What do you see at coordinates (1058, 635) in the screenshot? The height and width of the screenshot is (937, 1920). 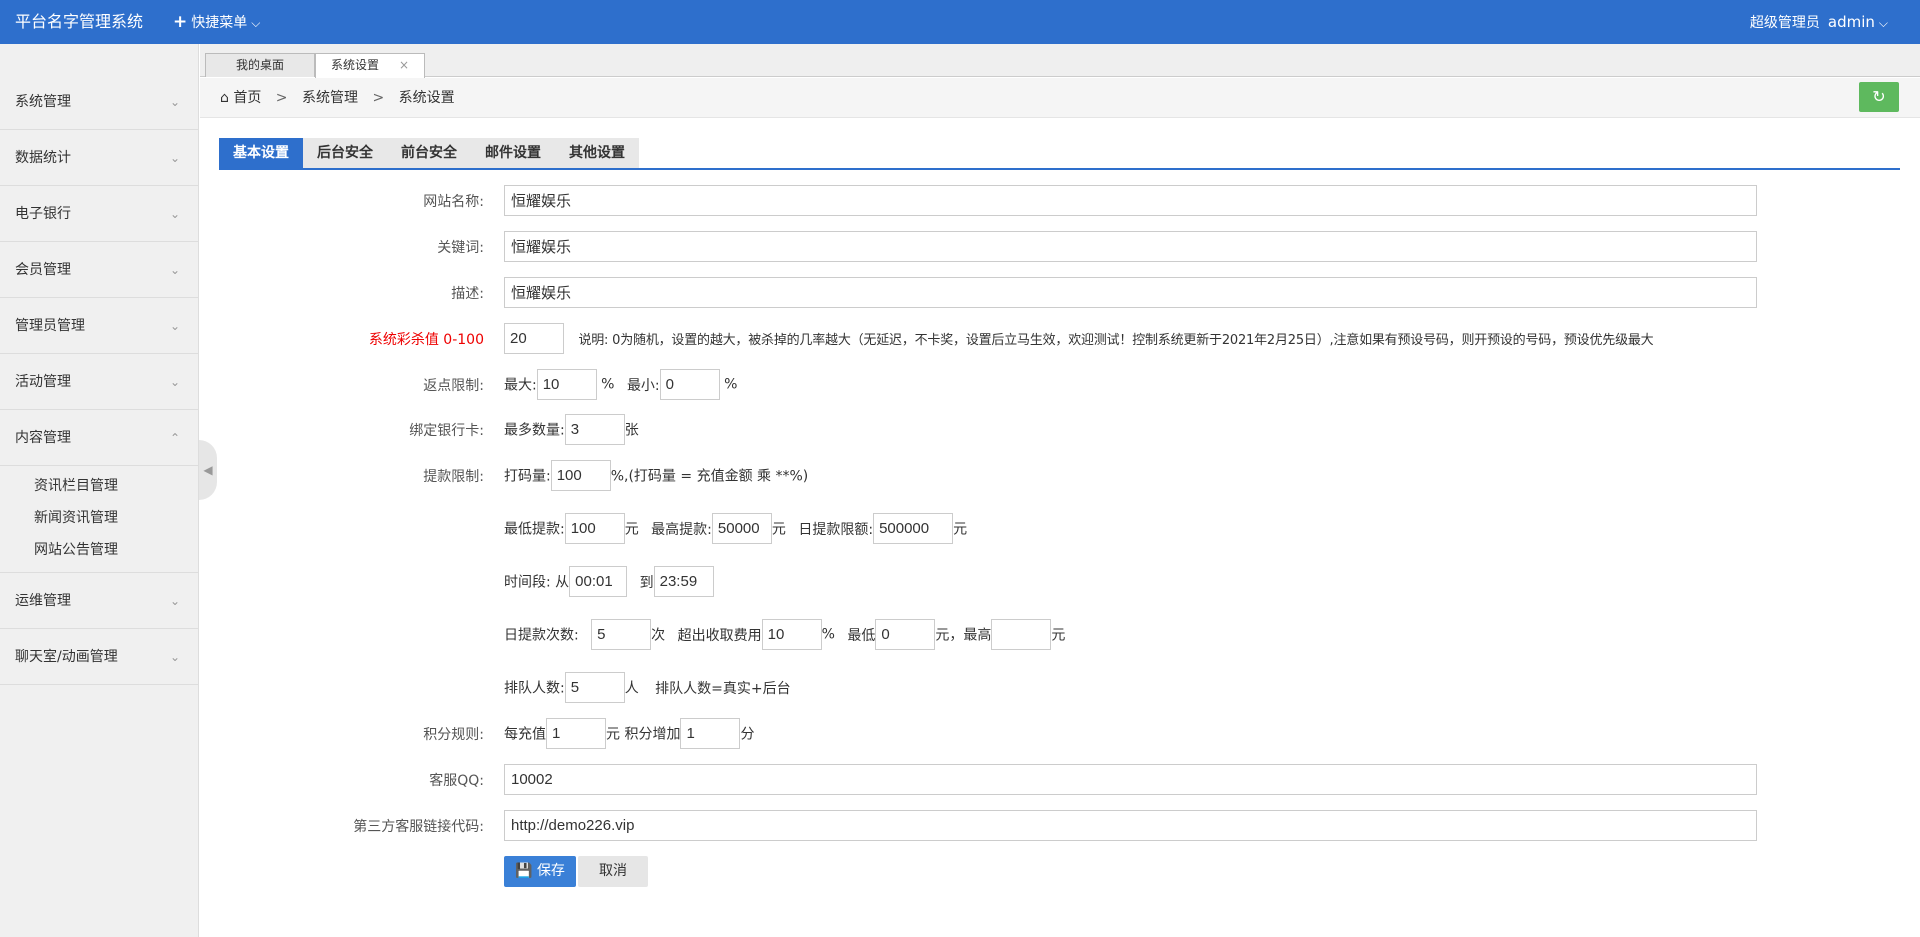 I see `fee-max-unit: 元` at bounding box center [1058, 635].